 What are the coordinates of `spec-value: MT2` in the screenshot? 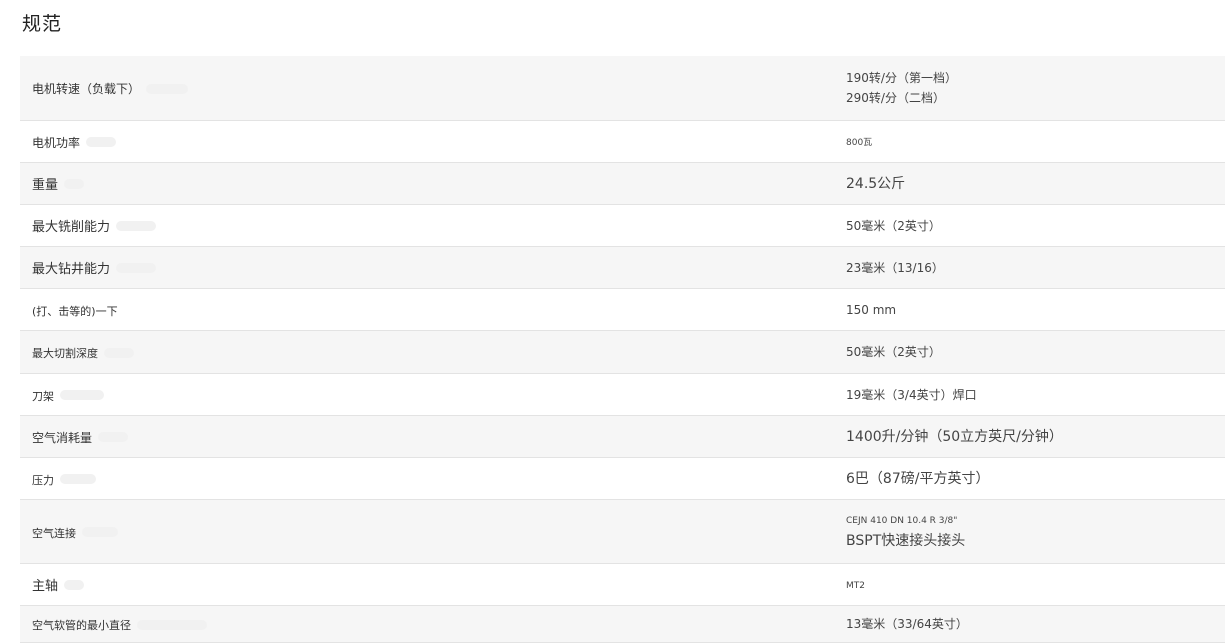 It's located at (855, 585).